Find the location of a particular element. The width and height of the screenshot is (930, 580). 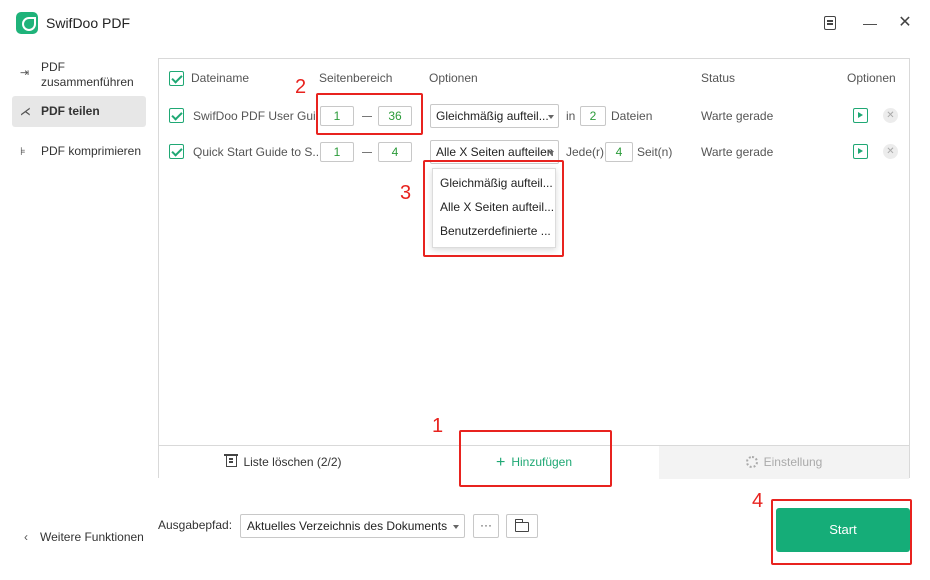

split-mode-value: Alle X Seiten aufteilen is located at coordinates (495, 152).